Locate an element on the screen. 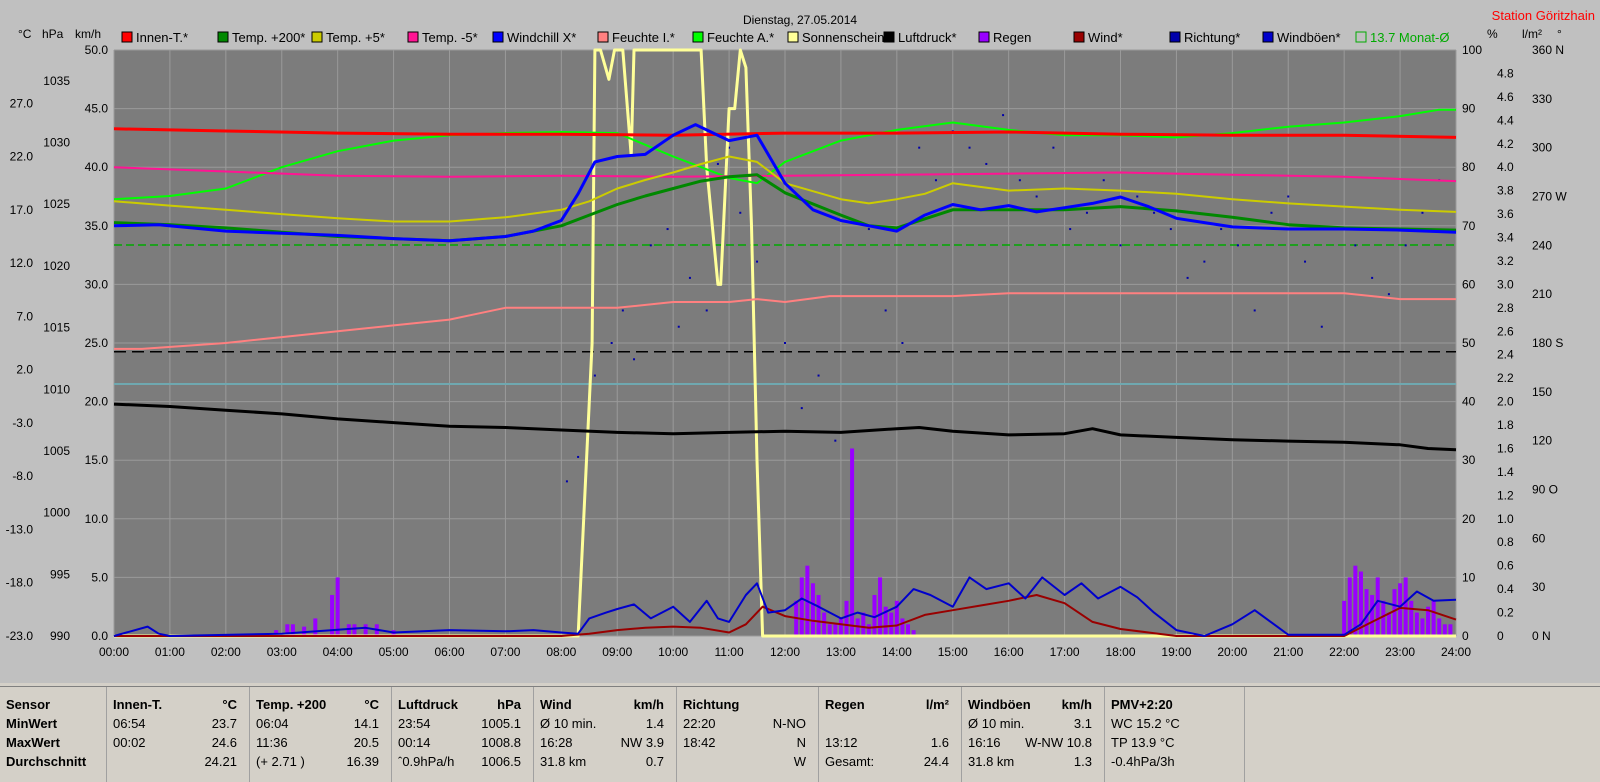  stats-cell-extra: NW 3.9 is located at coordinates (642, 742).